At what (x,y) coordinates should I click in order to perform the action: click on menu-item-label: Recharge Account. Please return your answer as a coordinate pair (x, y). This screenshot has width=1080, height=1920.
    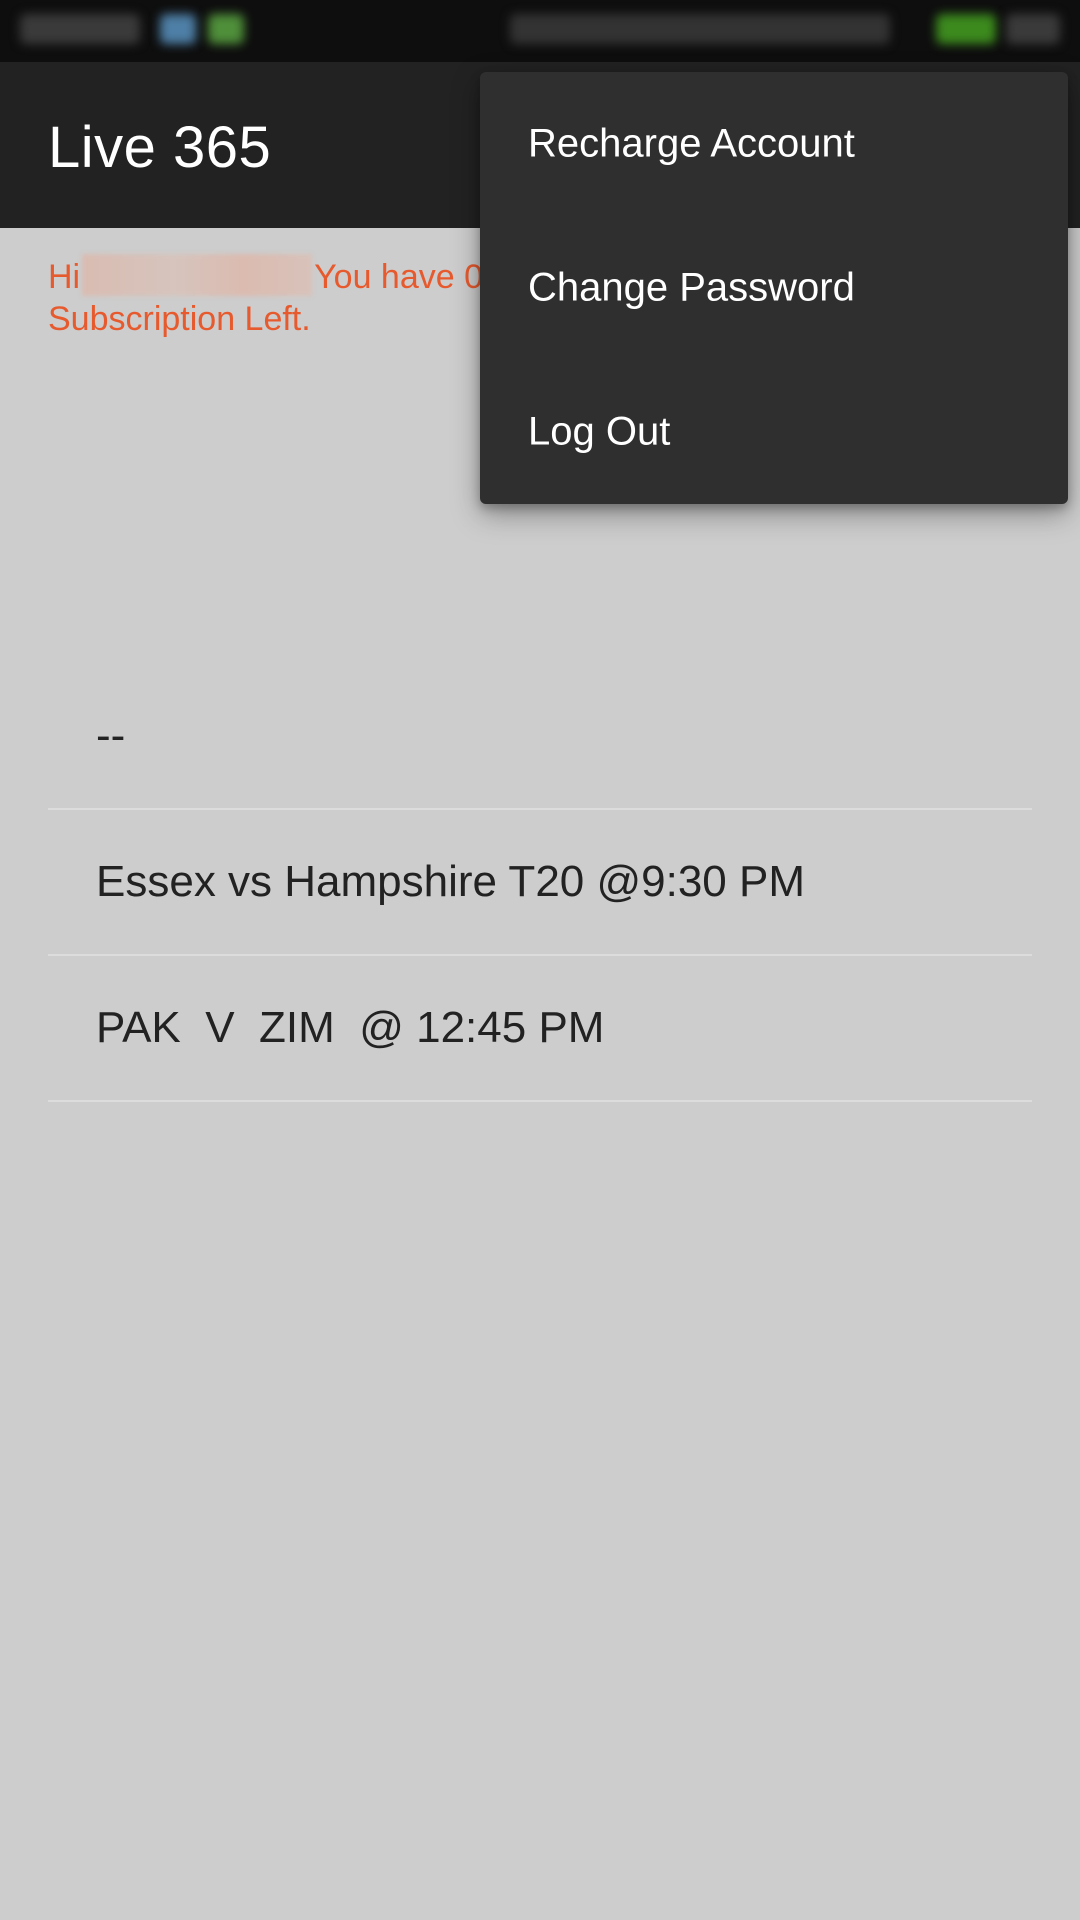
    Looking at the image, I should click on (691, 143).